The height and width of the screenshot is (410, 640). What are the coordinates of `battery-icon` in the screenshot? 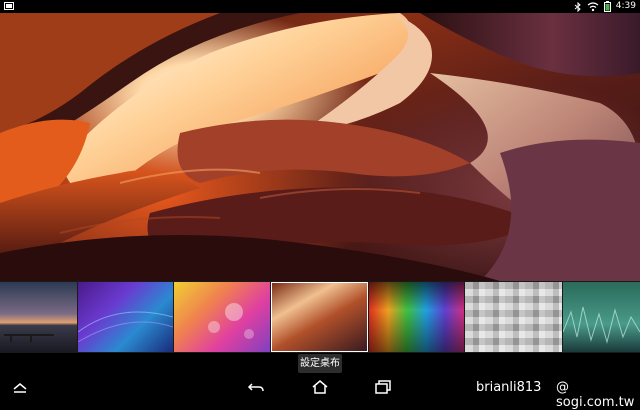 It's located at (607, 6).